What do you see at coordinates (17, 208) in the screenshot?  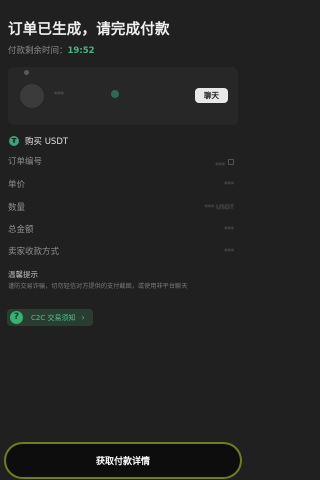 I see `detail-label: 数量` at bounding box center [17, 208].